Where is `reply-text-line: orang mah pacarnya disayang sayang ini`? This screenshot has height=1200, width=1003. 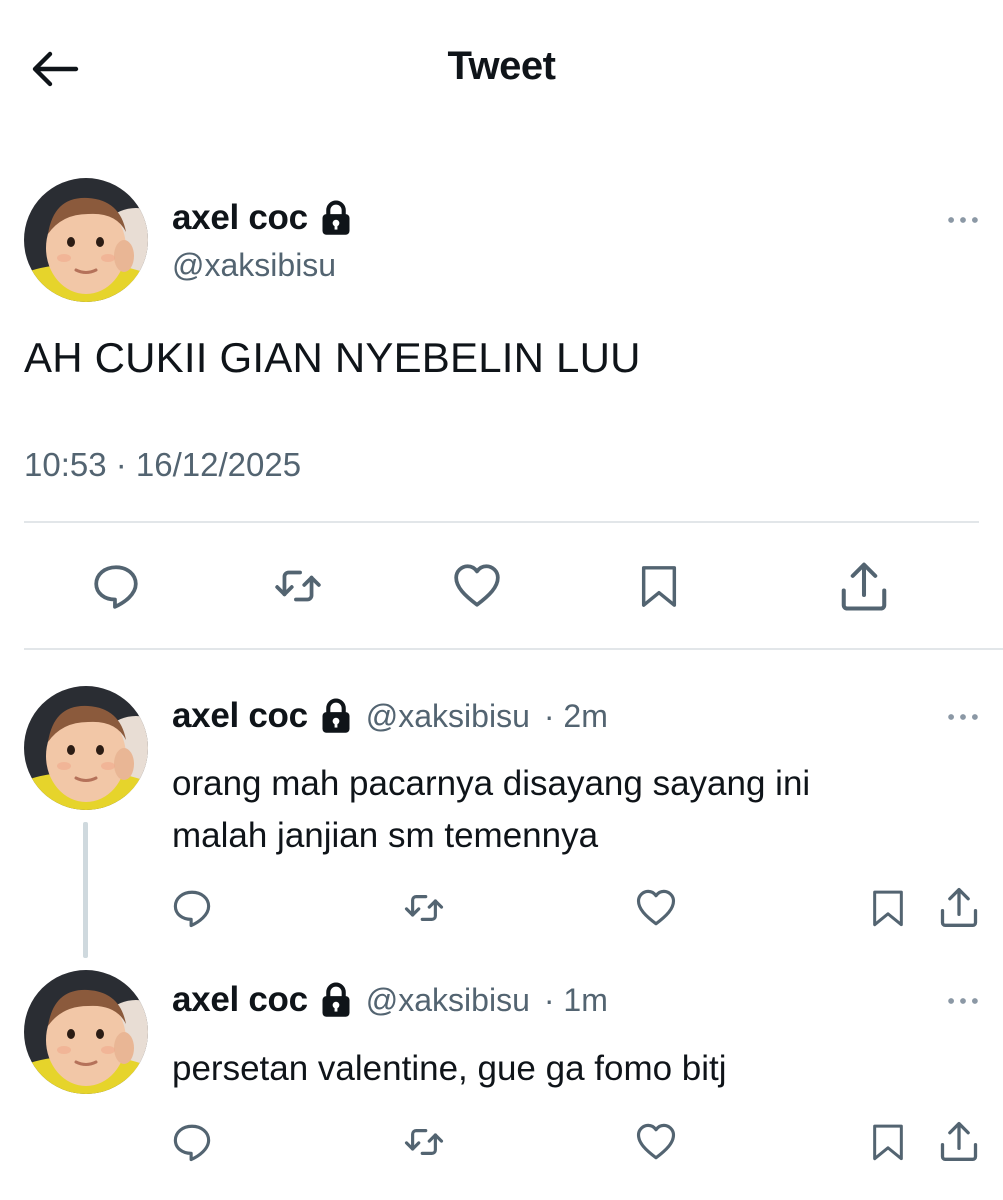
reply-text-line: orang mah pacarnya disayang sayang ini is located at coordinates (491, 783).